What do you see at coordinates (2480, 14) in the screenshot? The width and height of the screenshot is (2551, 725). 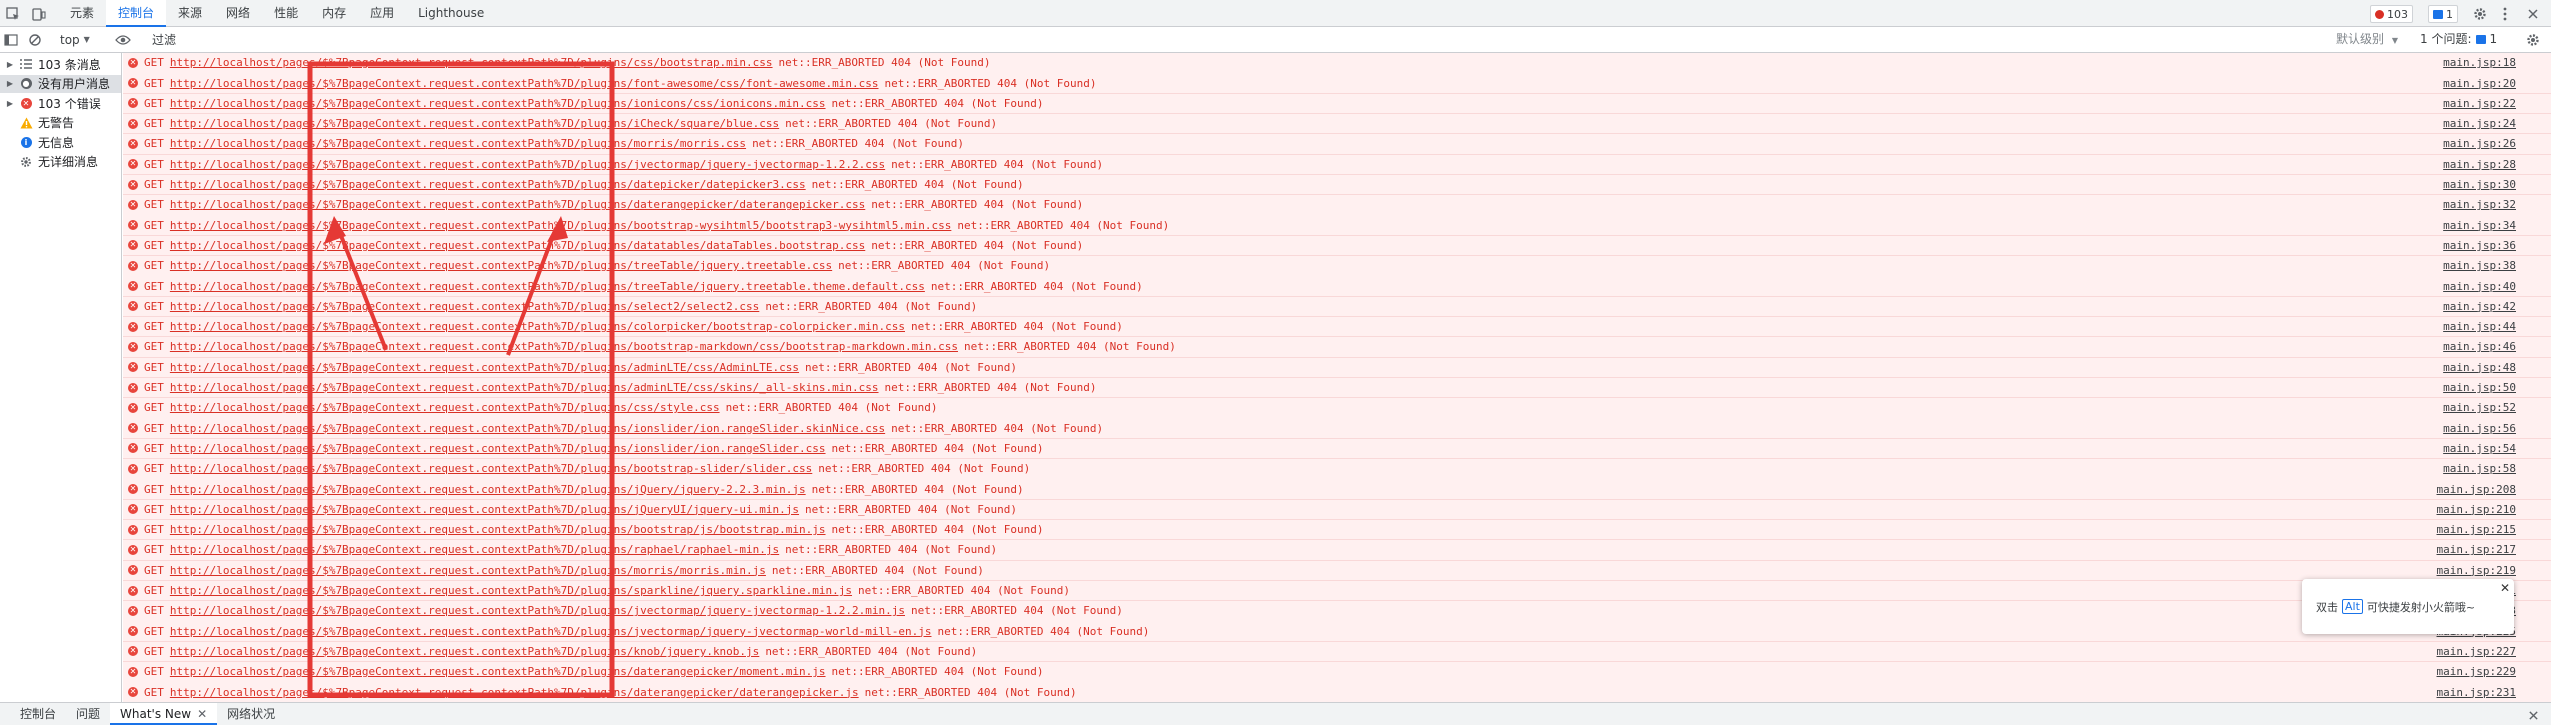 I see `settings-gear-icon` at bounding box center [2480, 14].